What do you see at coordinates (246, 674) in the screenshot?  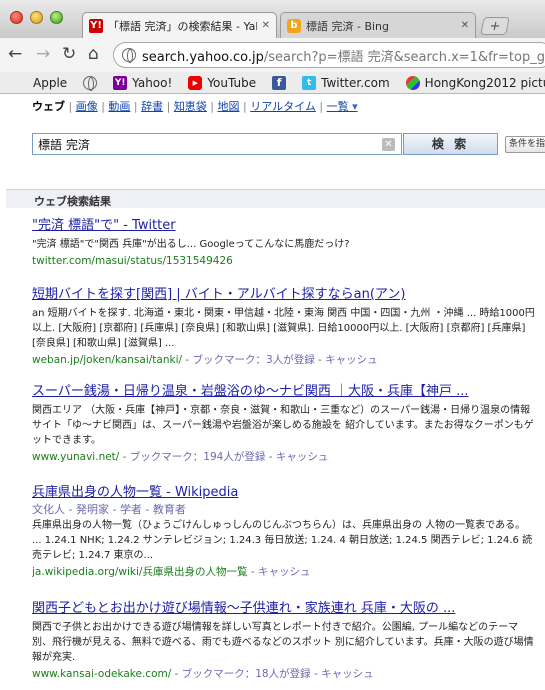 I see `bookmark-count-link: ブックマーク：18人が登録` at bounding box center [246, 674].